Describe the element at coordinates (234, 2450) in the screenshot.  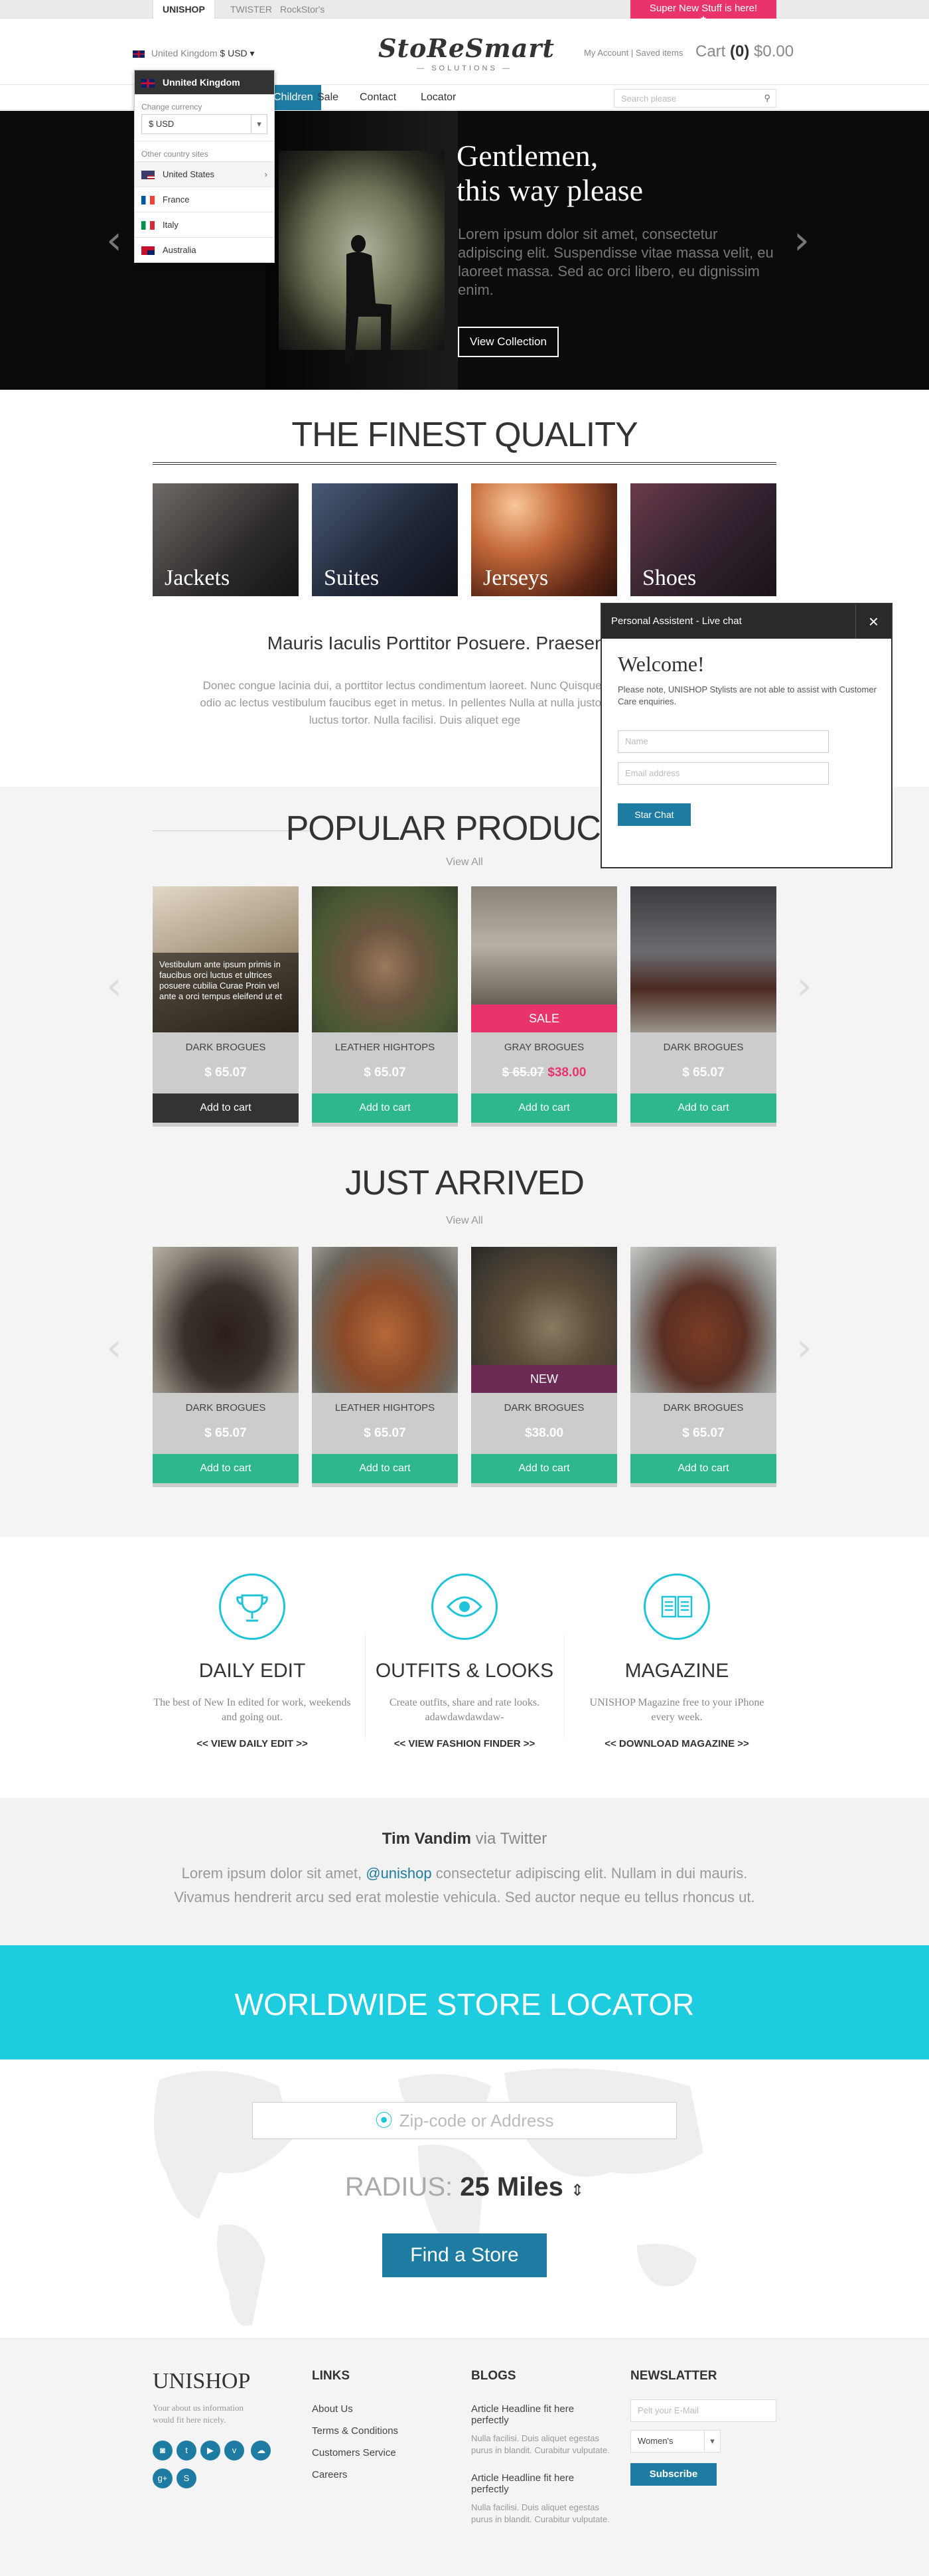
I see `vimeo-icon: v` at that location.